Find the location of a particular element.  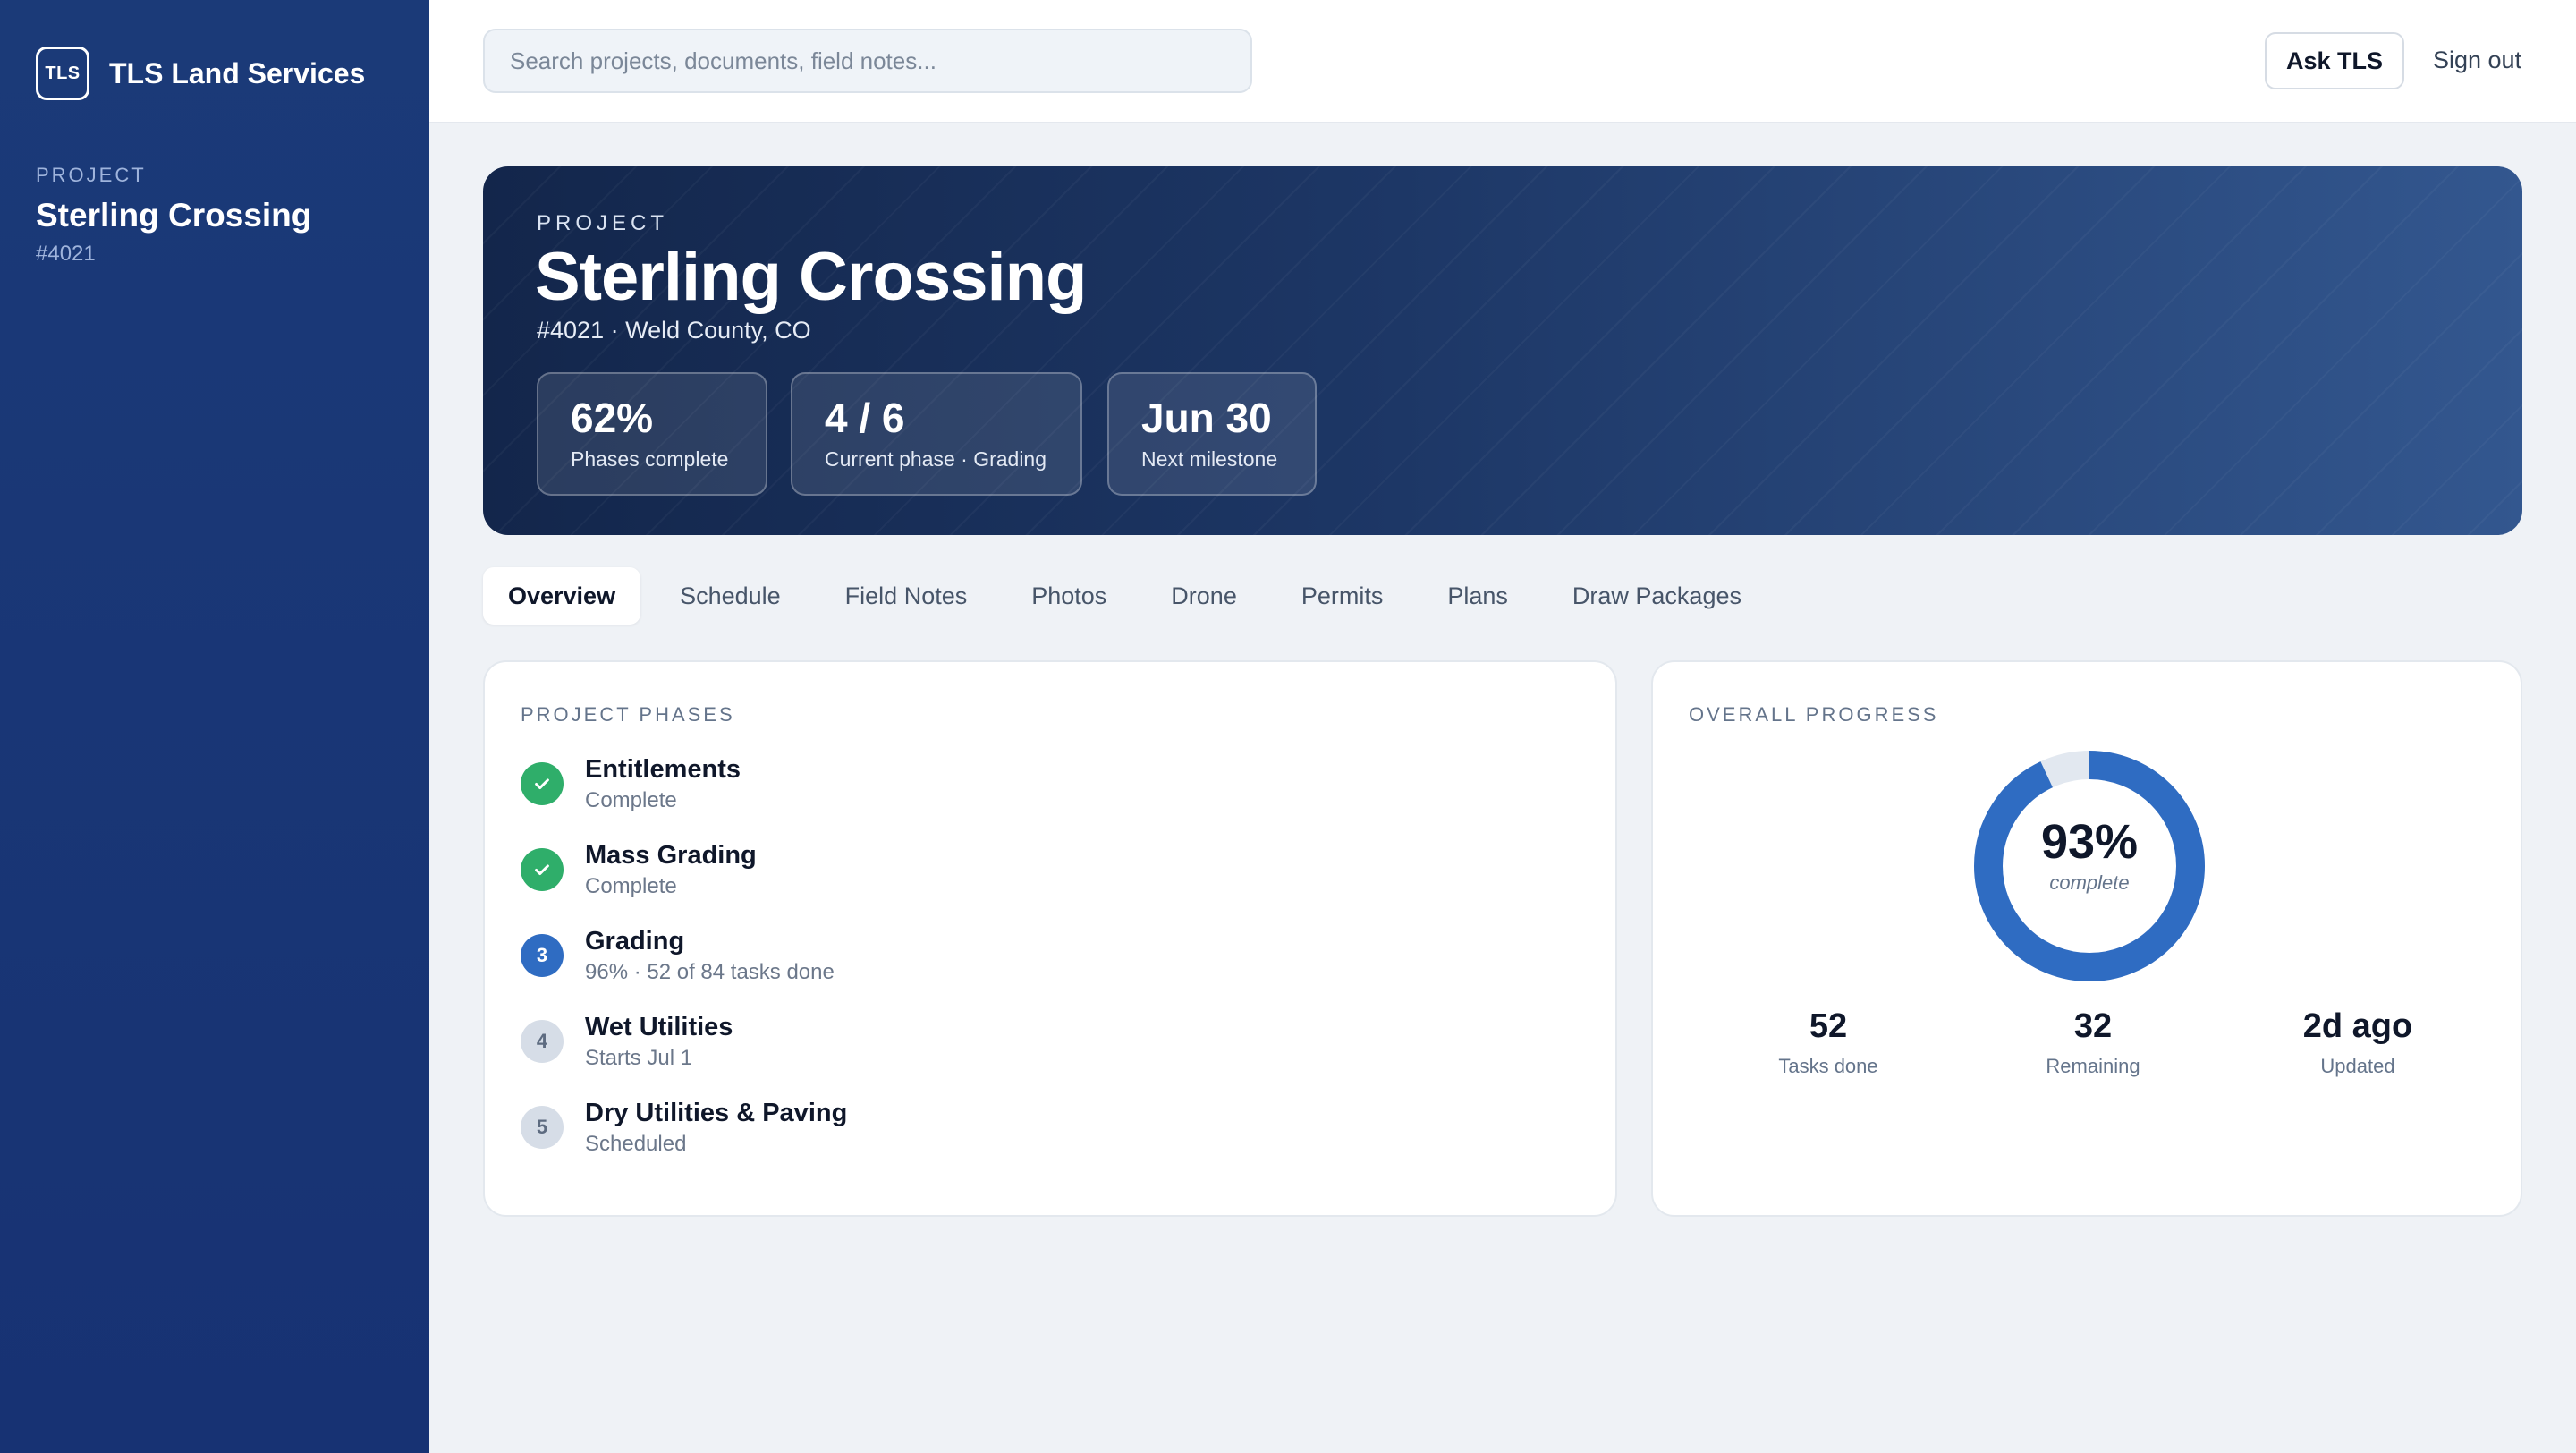

metric-value: 52 is located at coordinates (1828, 1026).